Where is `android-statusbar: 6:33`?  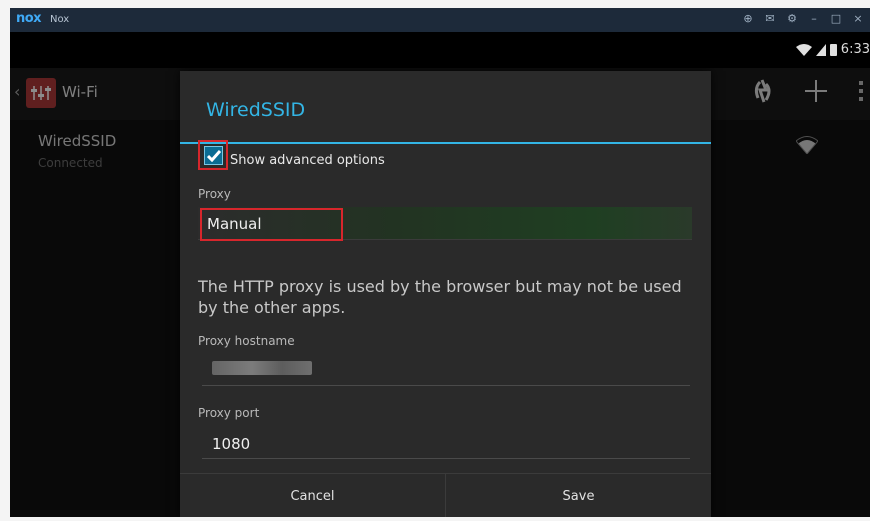
android-statusbar: 6:33 is located at coordinates (440, 50).